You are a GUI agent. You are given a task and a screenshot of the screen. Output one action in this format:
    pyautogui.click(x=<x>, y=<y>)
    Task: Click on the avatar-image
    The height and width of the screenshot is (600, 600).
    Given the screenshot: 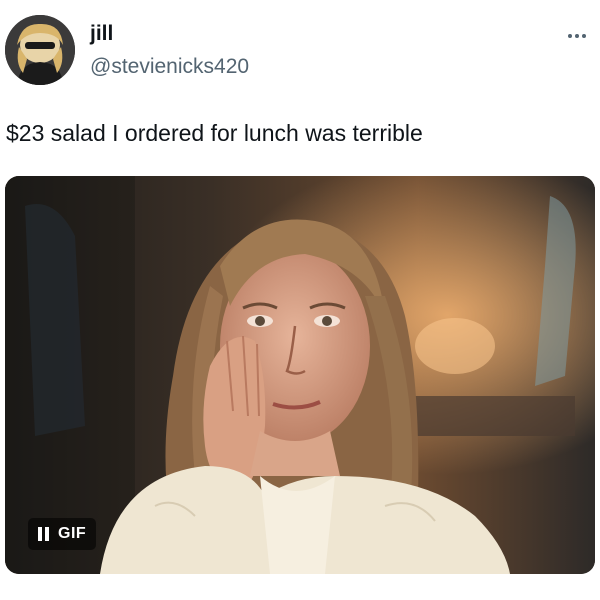 What is the action you would take?
    pyautogui.click(x=40, y=50)
    